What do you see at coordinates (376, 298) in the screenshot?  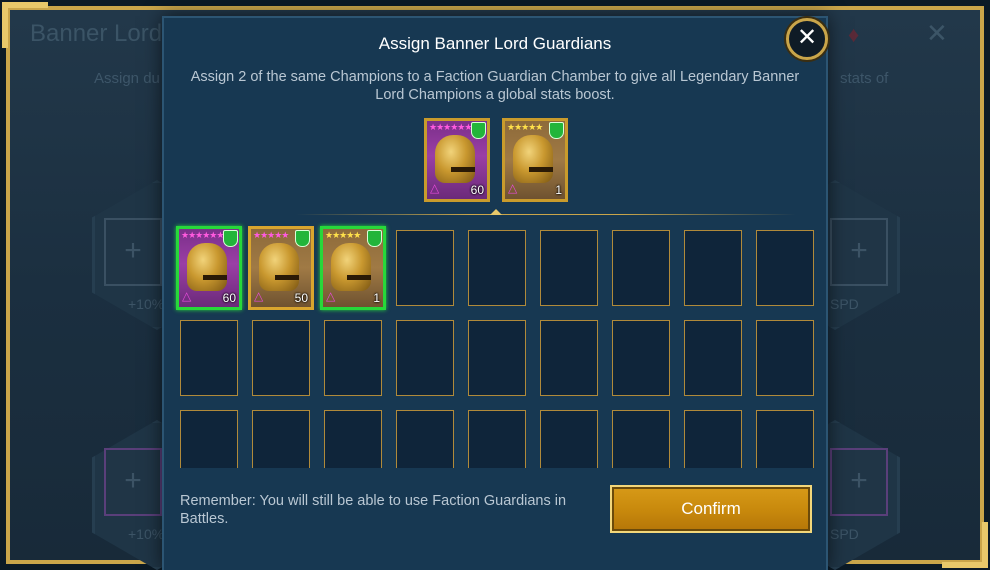 I see `champion-level: 1` at bounding box center [376, 298].